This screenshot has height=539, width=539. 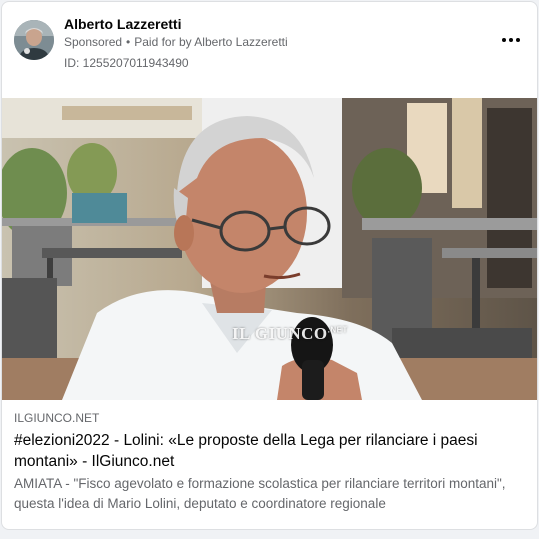 I want to click on more-options-icon, so click(x=511, y=40).